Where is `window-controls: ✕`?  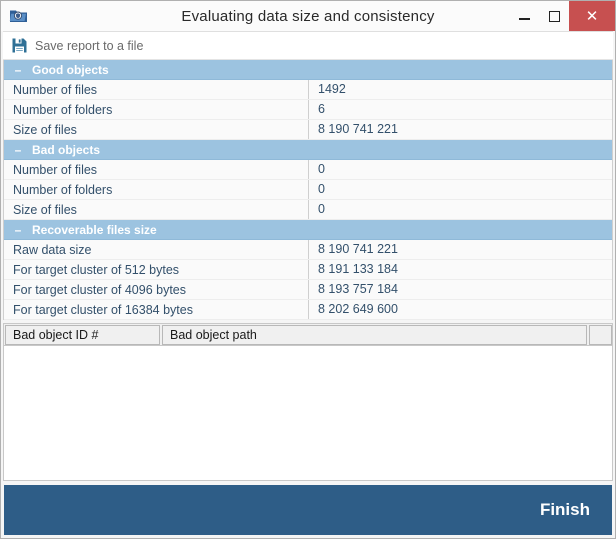
window-controls: ✕ is located at coordinates (562, 16).